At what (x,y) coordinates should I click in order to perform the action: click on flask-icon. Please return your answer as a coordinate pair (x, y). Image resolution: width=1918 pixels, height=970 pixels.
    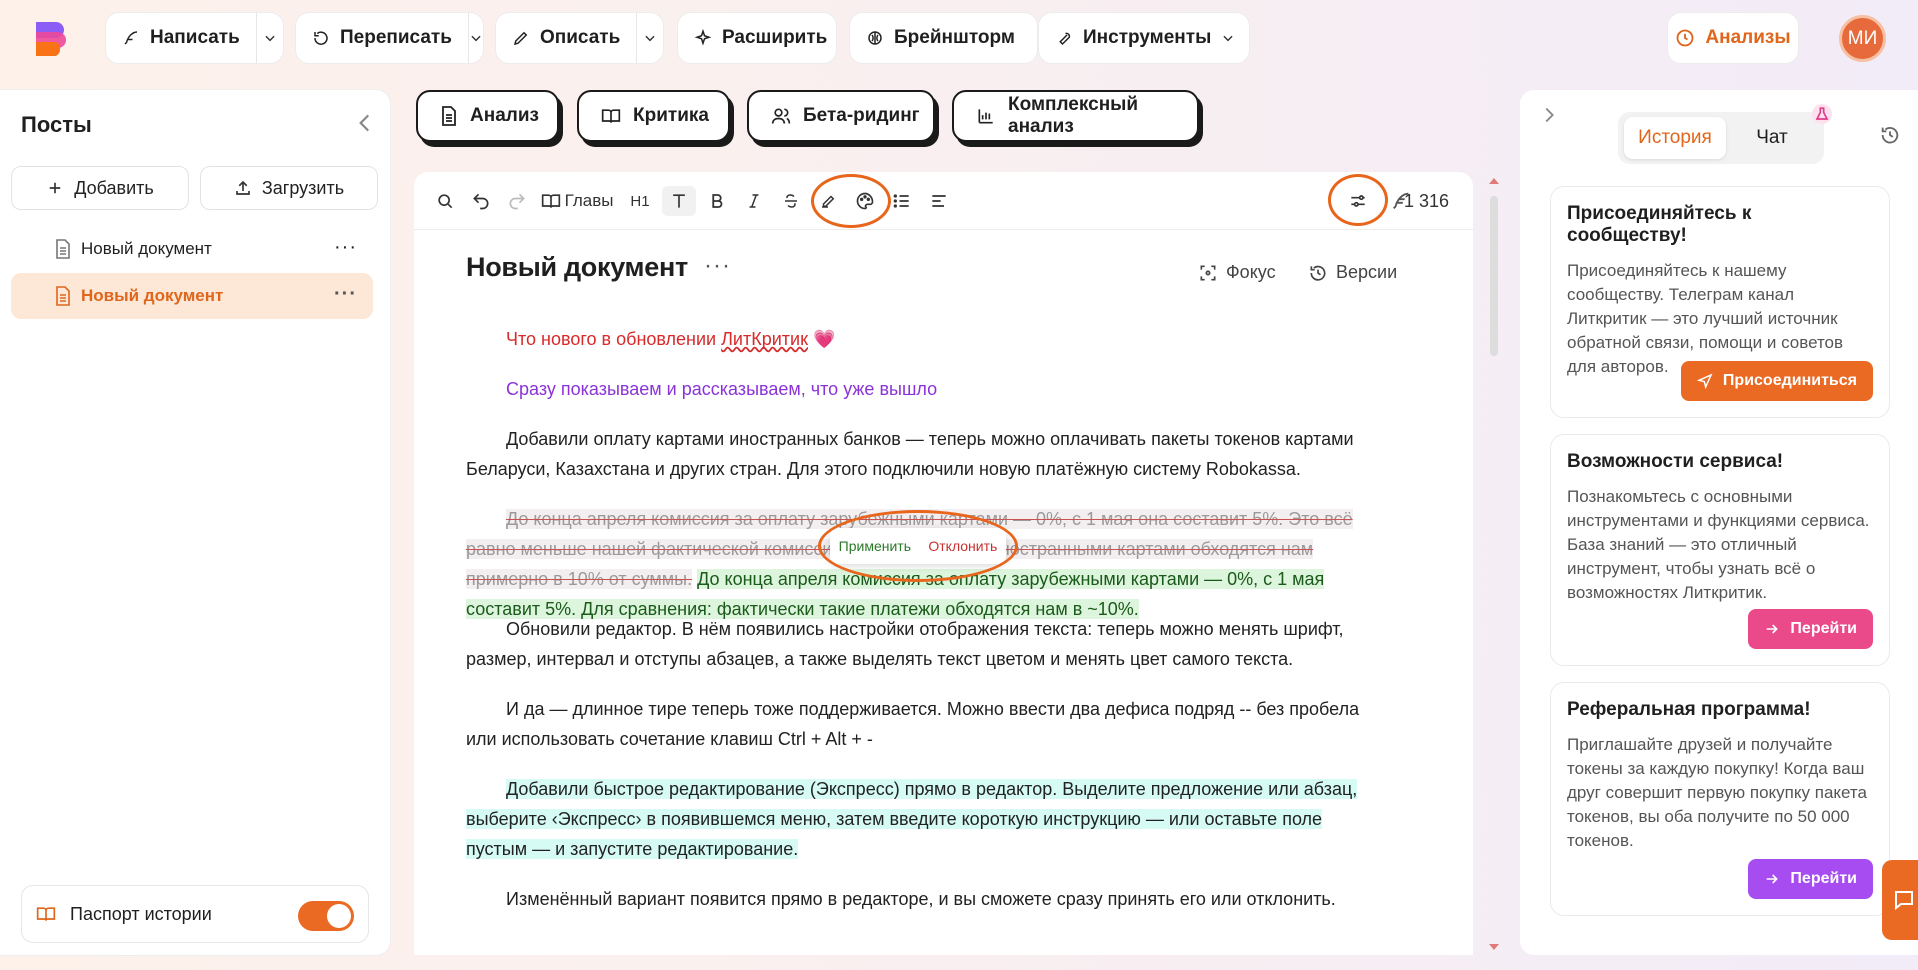
    Looking at the image, I should click on (1822, 114).